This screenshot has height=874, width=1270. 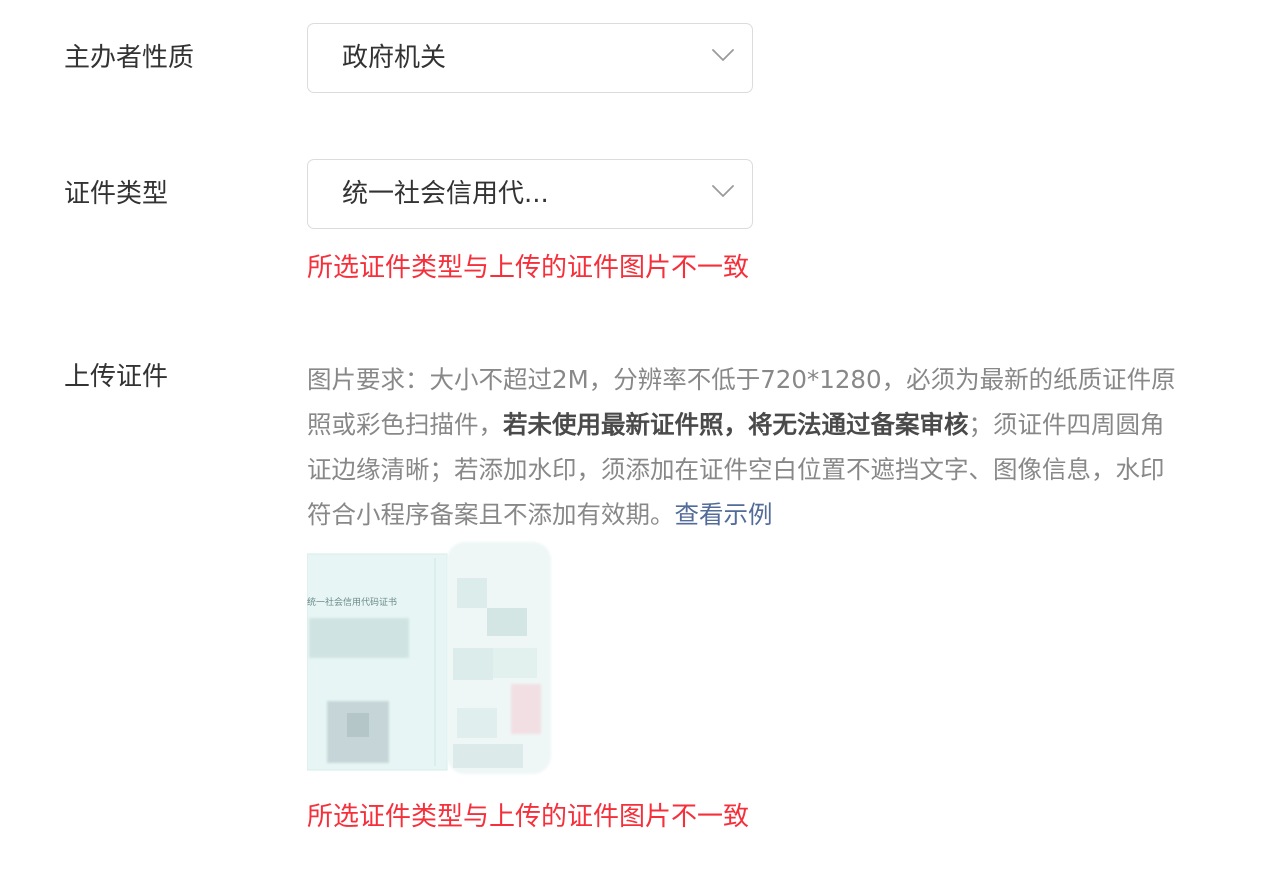 I want to click on requirements-line-2: 照或彩色扫描件，若未使用最新证件照，将无法通过备案审核；须证件四周圆角, so click(x=736, y=424).